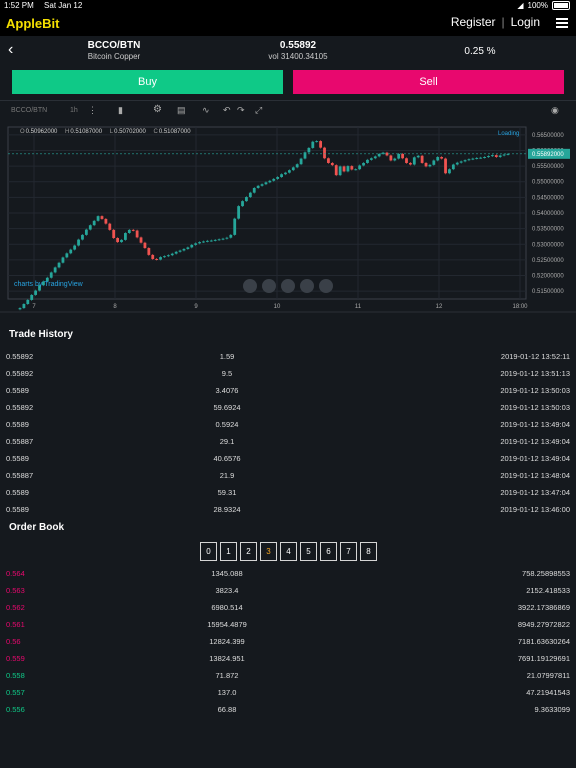  Describe the element at coordinates (288, 424) in the screenshot. I see `trade-history-row: 0.5589 0.5924 2019-01-12 13:49:04` at that location.